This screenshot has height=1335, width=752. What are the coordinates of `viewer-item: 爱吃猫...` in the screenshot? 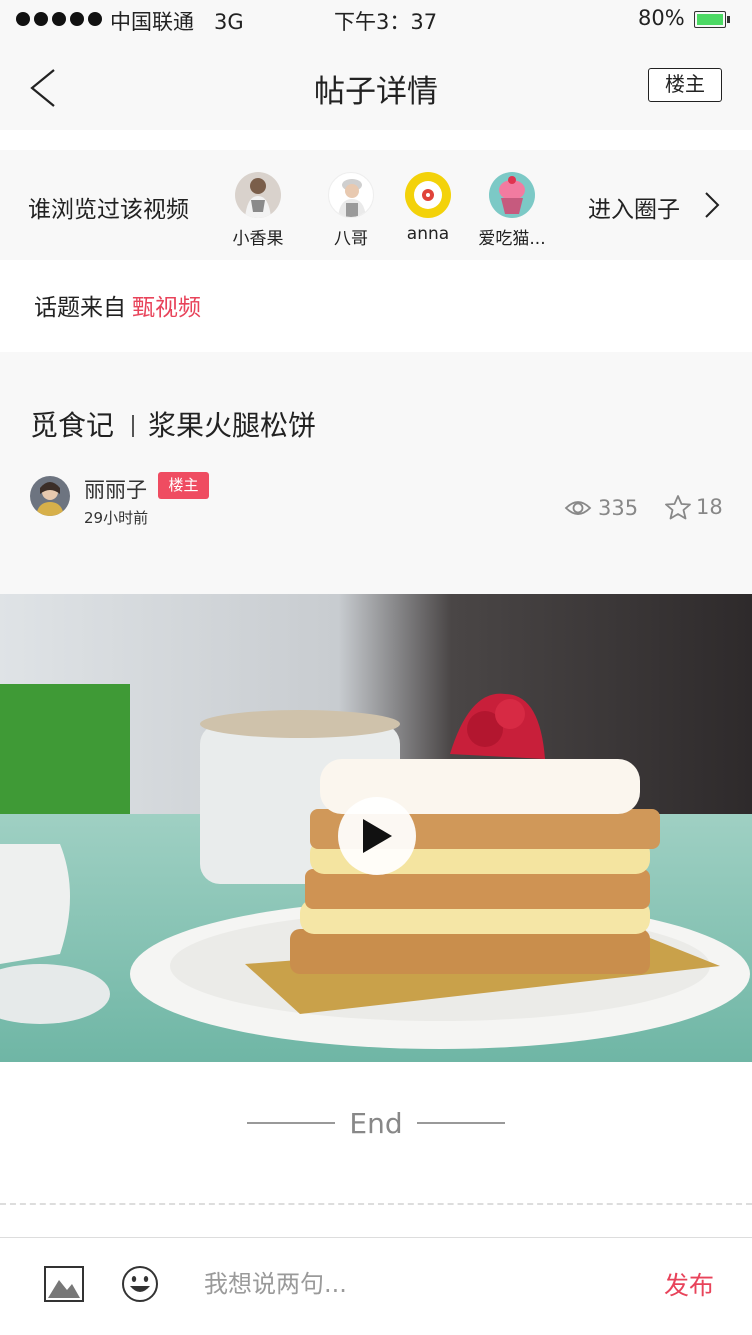 It's located at (512, 210).